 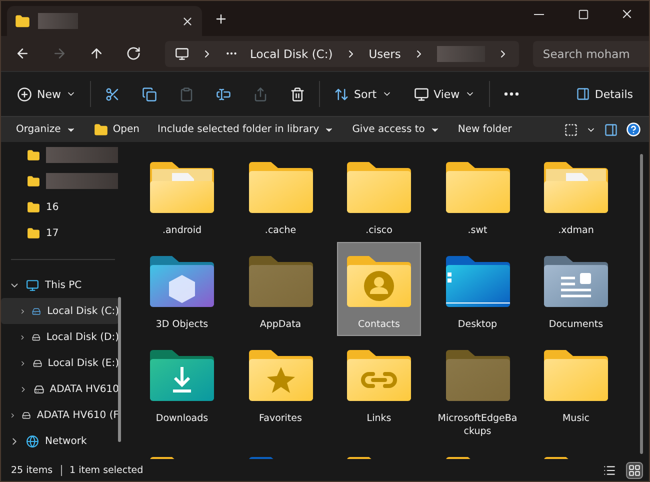 I want to click on maximize-icon, so click(x=583, y=14).